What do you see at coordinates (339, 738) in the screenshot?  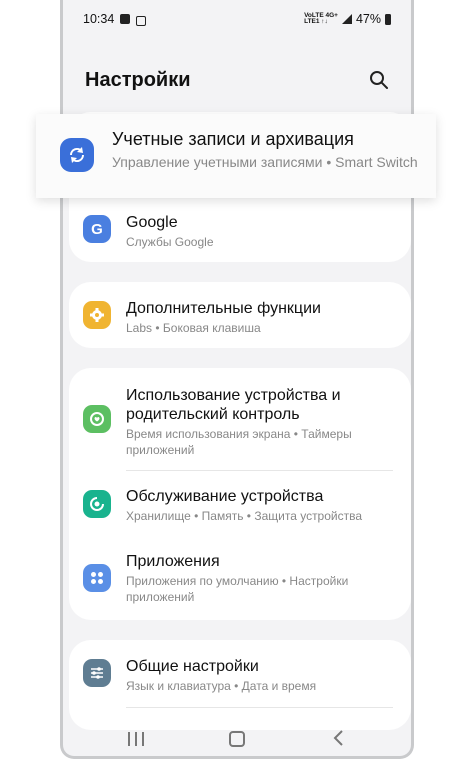 I see `back-icon` at bounding box center [339, 738].